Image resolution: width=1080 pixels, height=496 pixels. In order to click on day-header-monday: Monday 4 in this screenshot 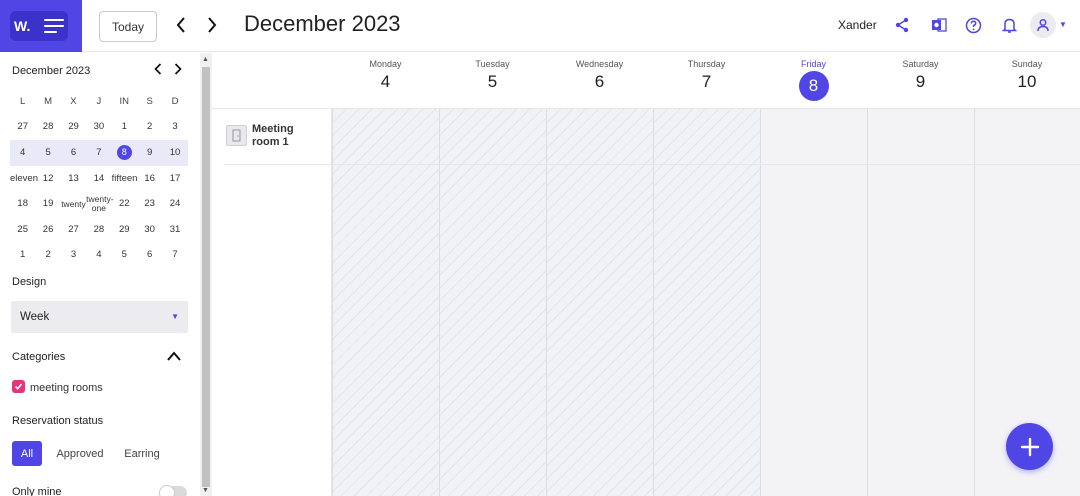, I will do `click(385, 81)`.